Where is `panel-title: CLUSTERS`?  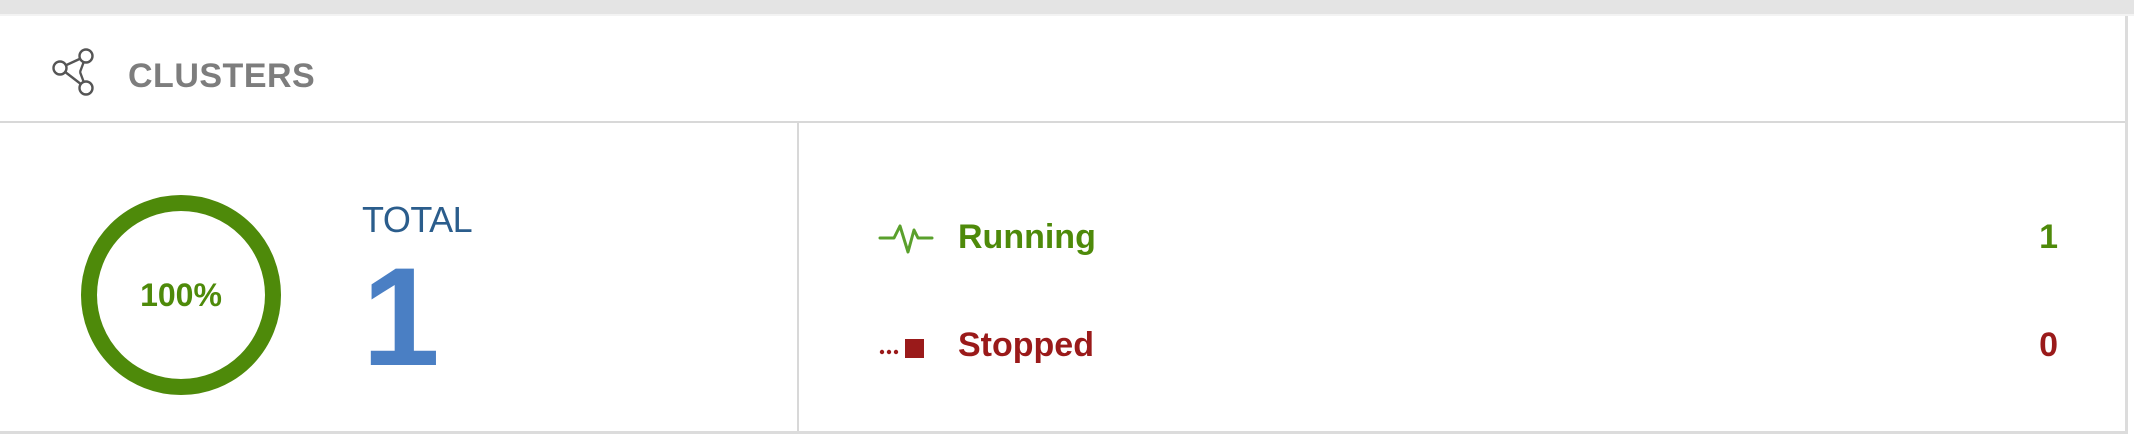
panel-title: CLUSTERS is located at coordinates (222, 76).